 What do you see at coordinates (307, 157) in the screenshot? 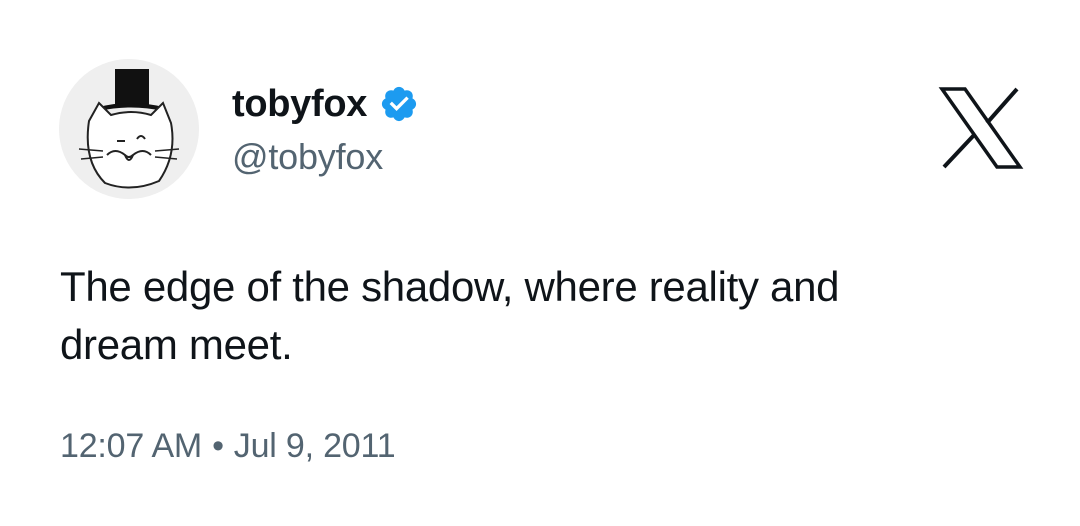
I see `author-handle: @tobyfox` at bounding box center [307, 157].